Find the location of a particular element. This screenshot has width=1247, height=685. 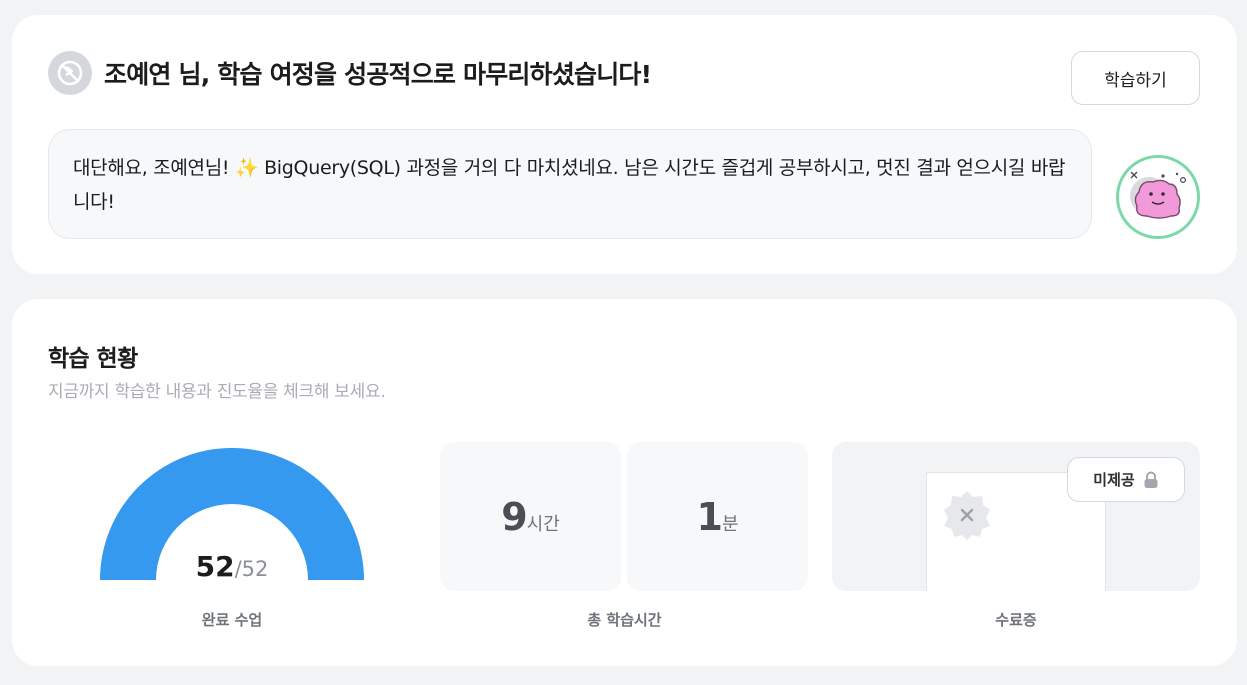

completed-count: 52/52 is located at coordinates (232, 566).